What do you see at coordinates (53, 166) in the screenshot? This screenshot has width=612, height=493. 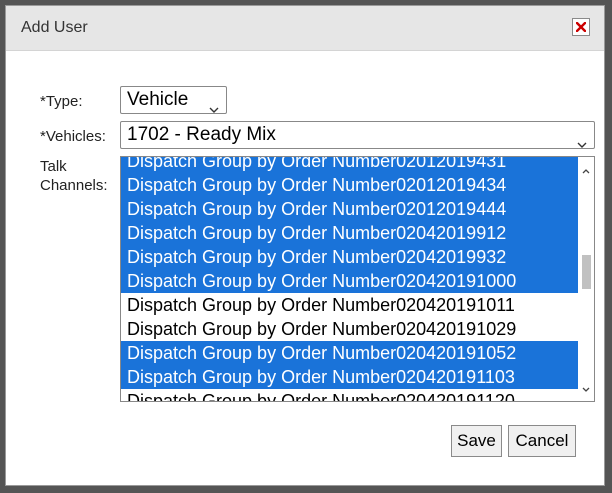 I see `talk-channels-label-line1: Talk` at bounding box center [53, 166].